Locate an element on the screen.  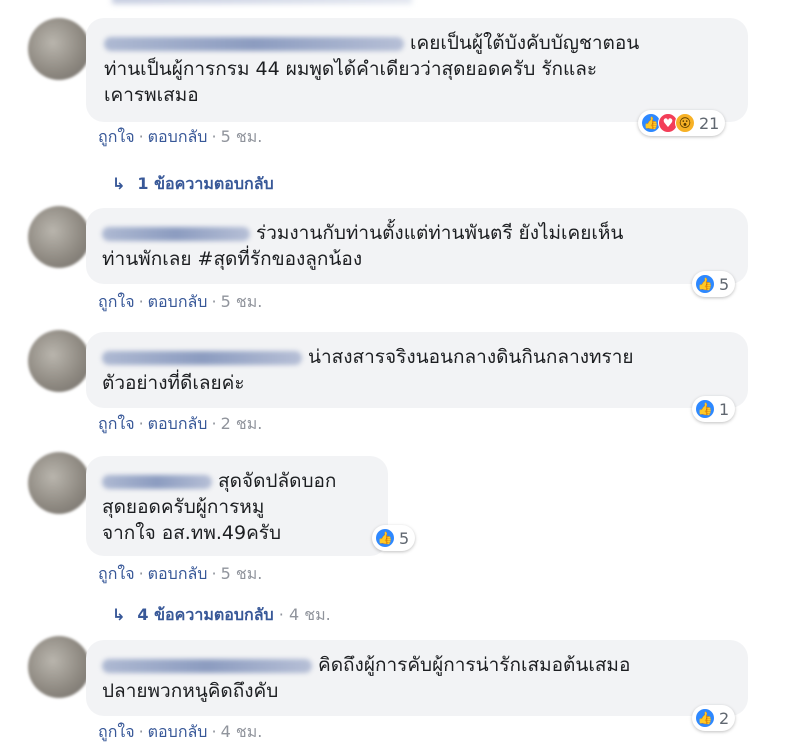
reaction-summary: 👍 1 is located at coordinates (714, 409).